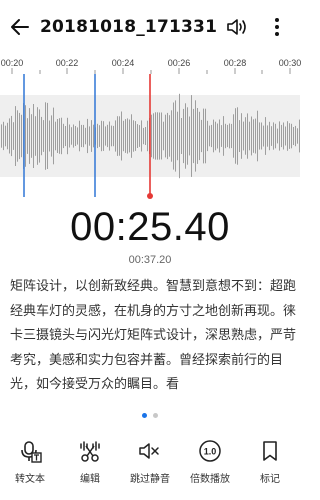 This screenshot has height=500, width=320. Describe the element at coordinates (144, 415) in the screenshot. I see `page-dot-active` at that location.